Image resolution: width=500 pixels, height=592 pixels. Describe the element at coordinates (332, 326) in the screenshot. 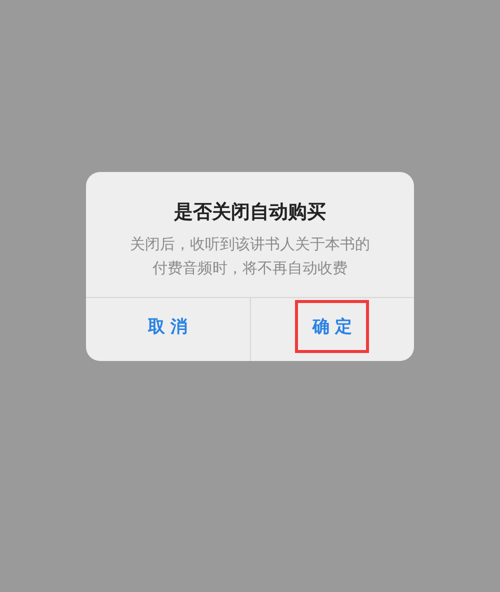

I see `confirm-button: 确 定` at that location.